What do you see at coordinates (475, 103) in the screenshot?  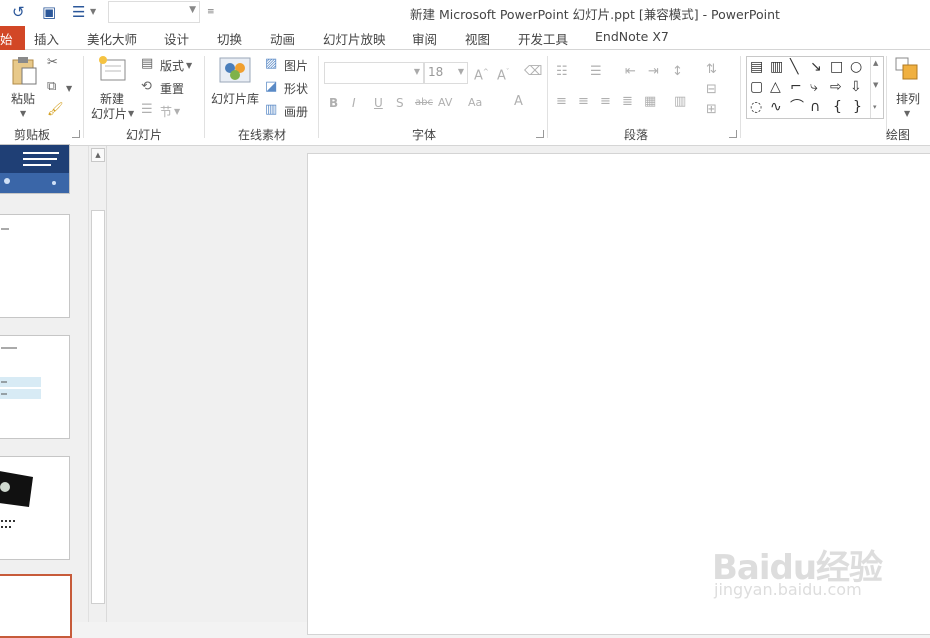 I see `change-case-icon: Aa` at bounding box center [475, 103].